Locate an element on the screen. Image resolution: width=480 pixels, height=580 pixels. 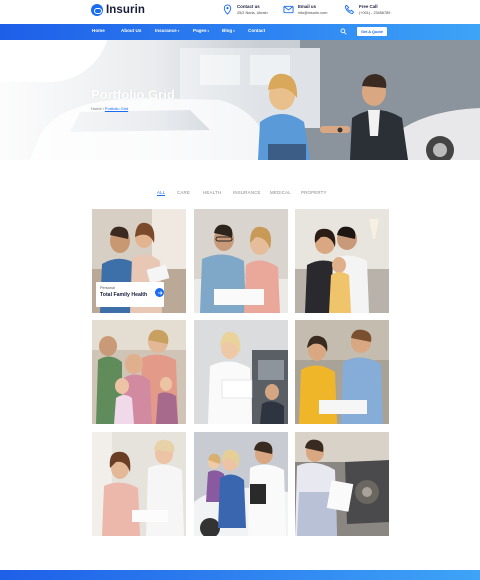
nav-item-blog: Blog ▾ is located at coordinates (228, 30).